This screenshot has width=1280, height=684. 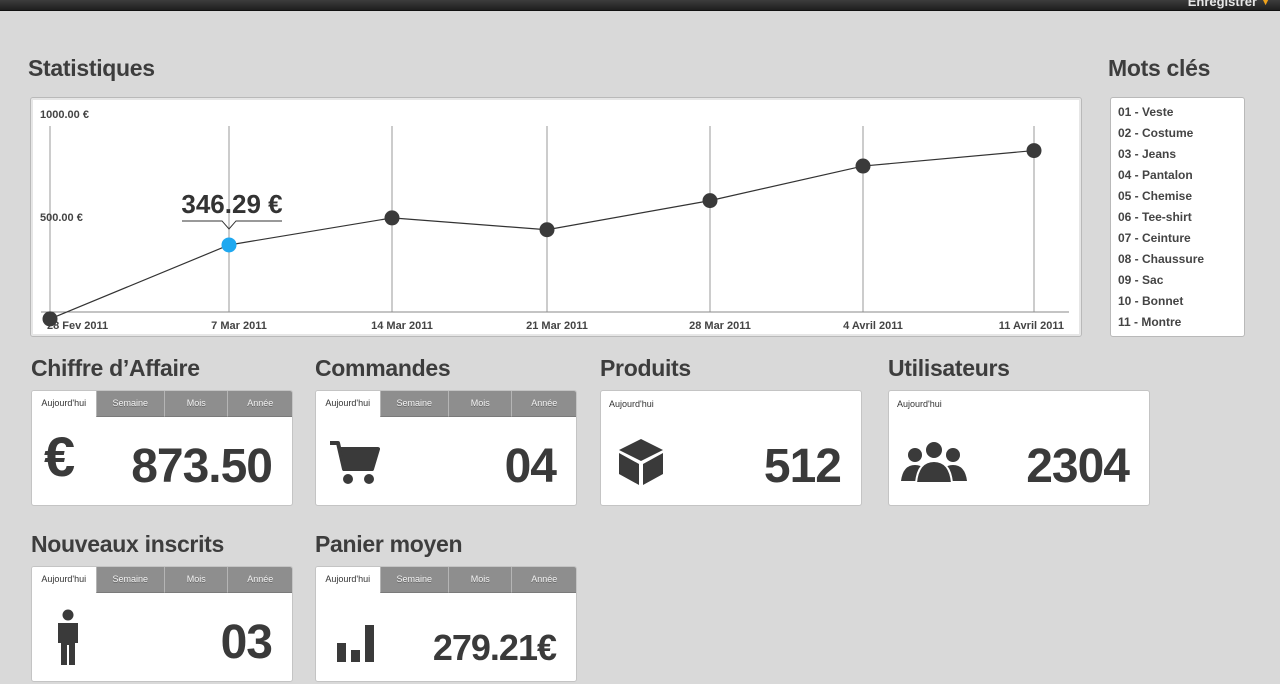 What do you see at coordinates (1177, 136) in the screenshot?
I see `keyword-item: 02 - Costume` at bounding box center [1177, 136].